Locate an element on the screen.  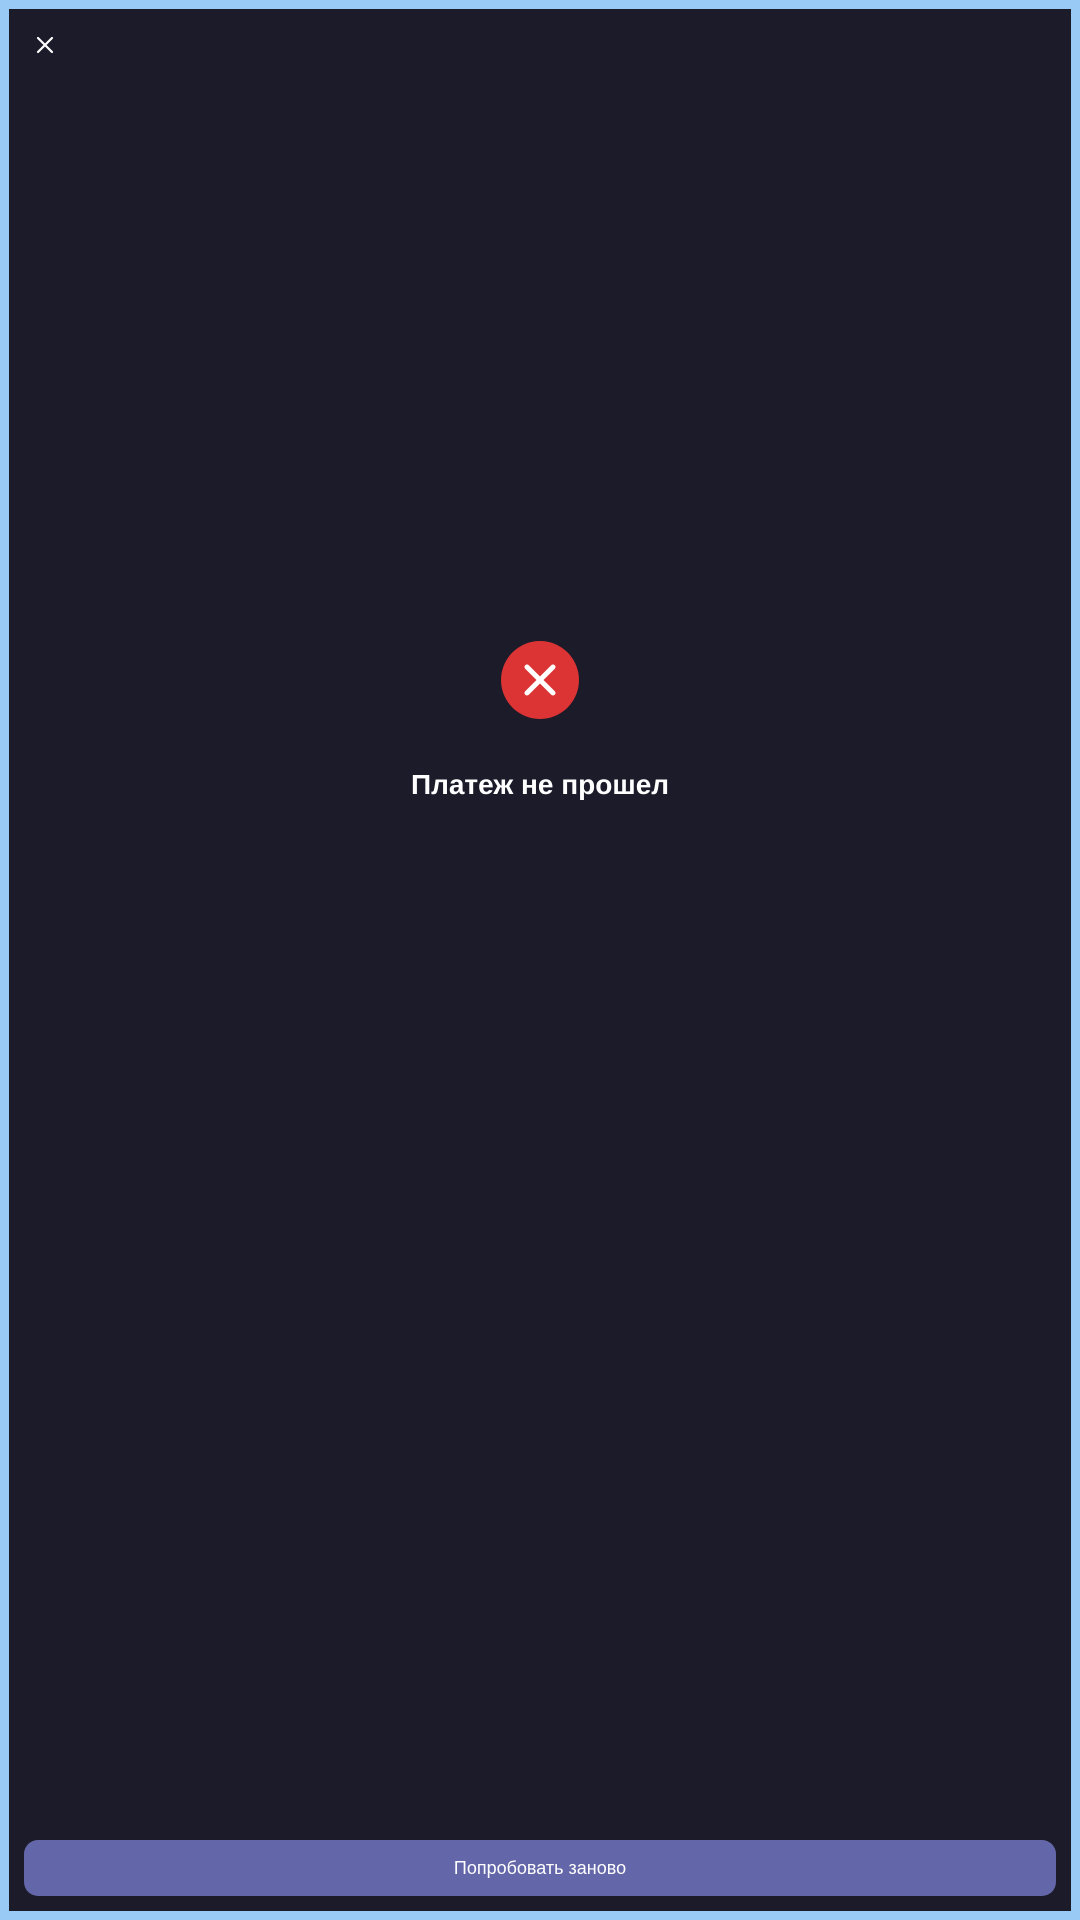
error-status-icon is located at coordinates (540, 680).